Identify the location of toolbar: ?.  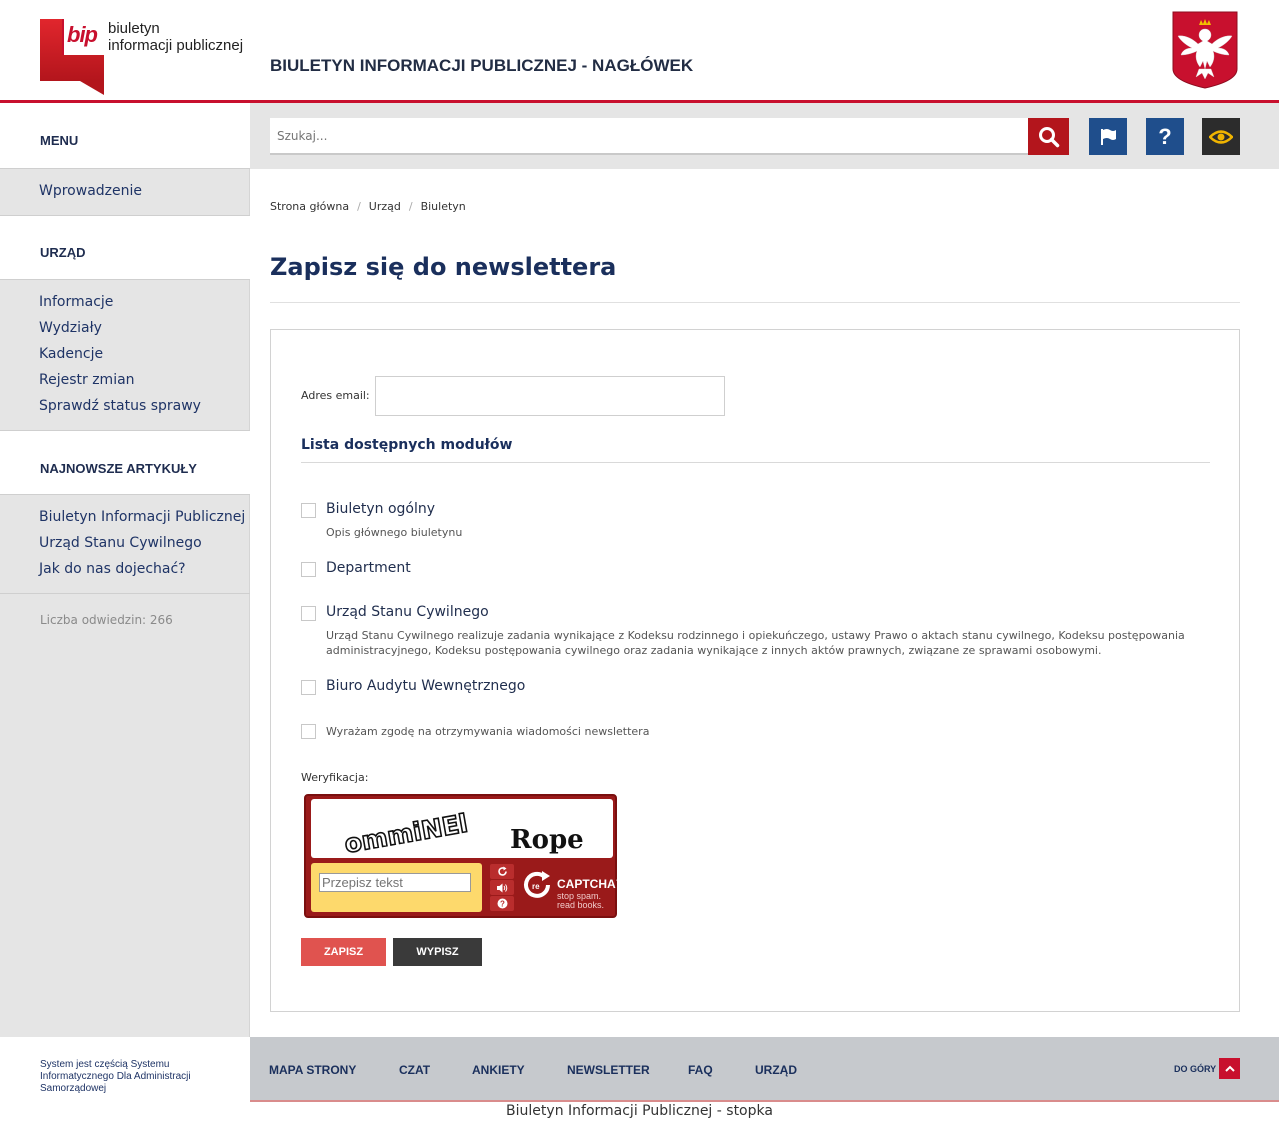
(764, 136).